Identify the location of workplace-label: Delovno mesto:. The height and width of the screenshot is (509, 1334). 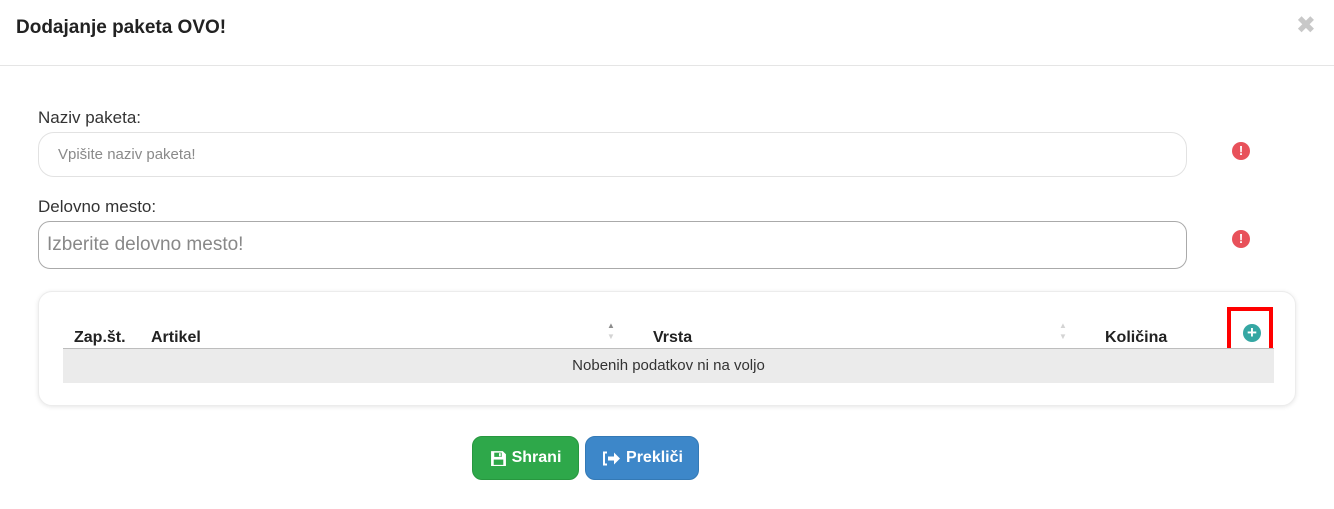
(97, 206).